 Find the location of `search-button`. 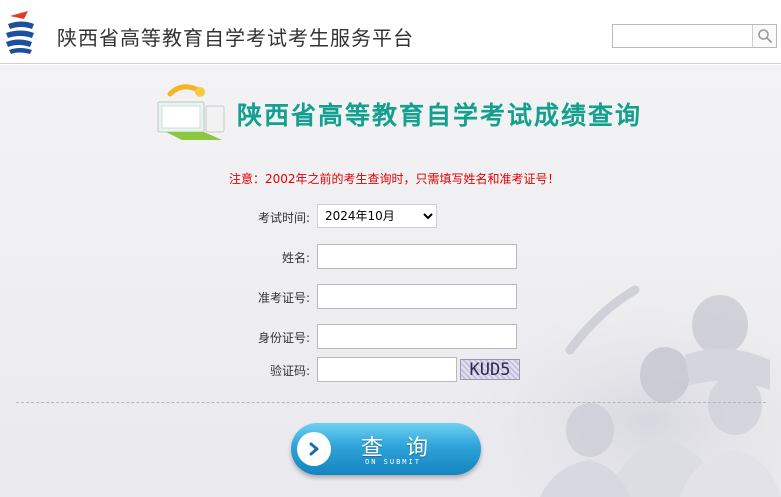

search-button is located at coordinates (764, 36).